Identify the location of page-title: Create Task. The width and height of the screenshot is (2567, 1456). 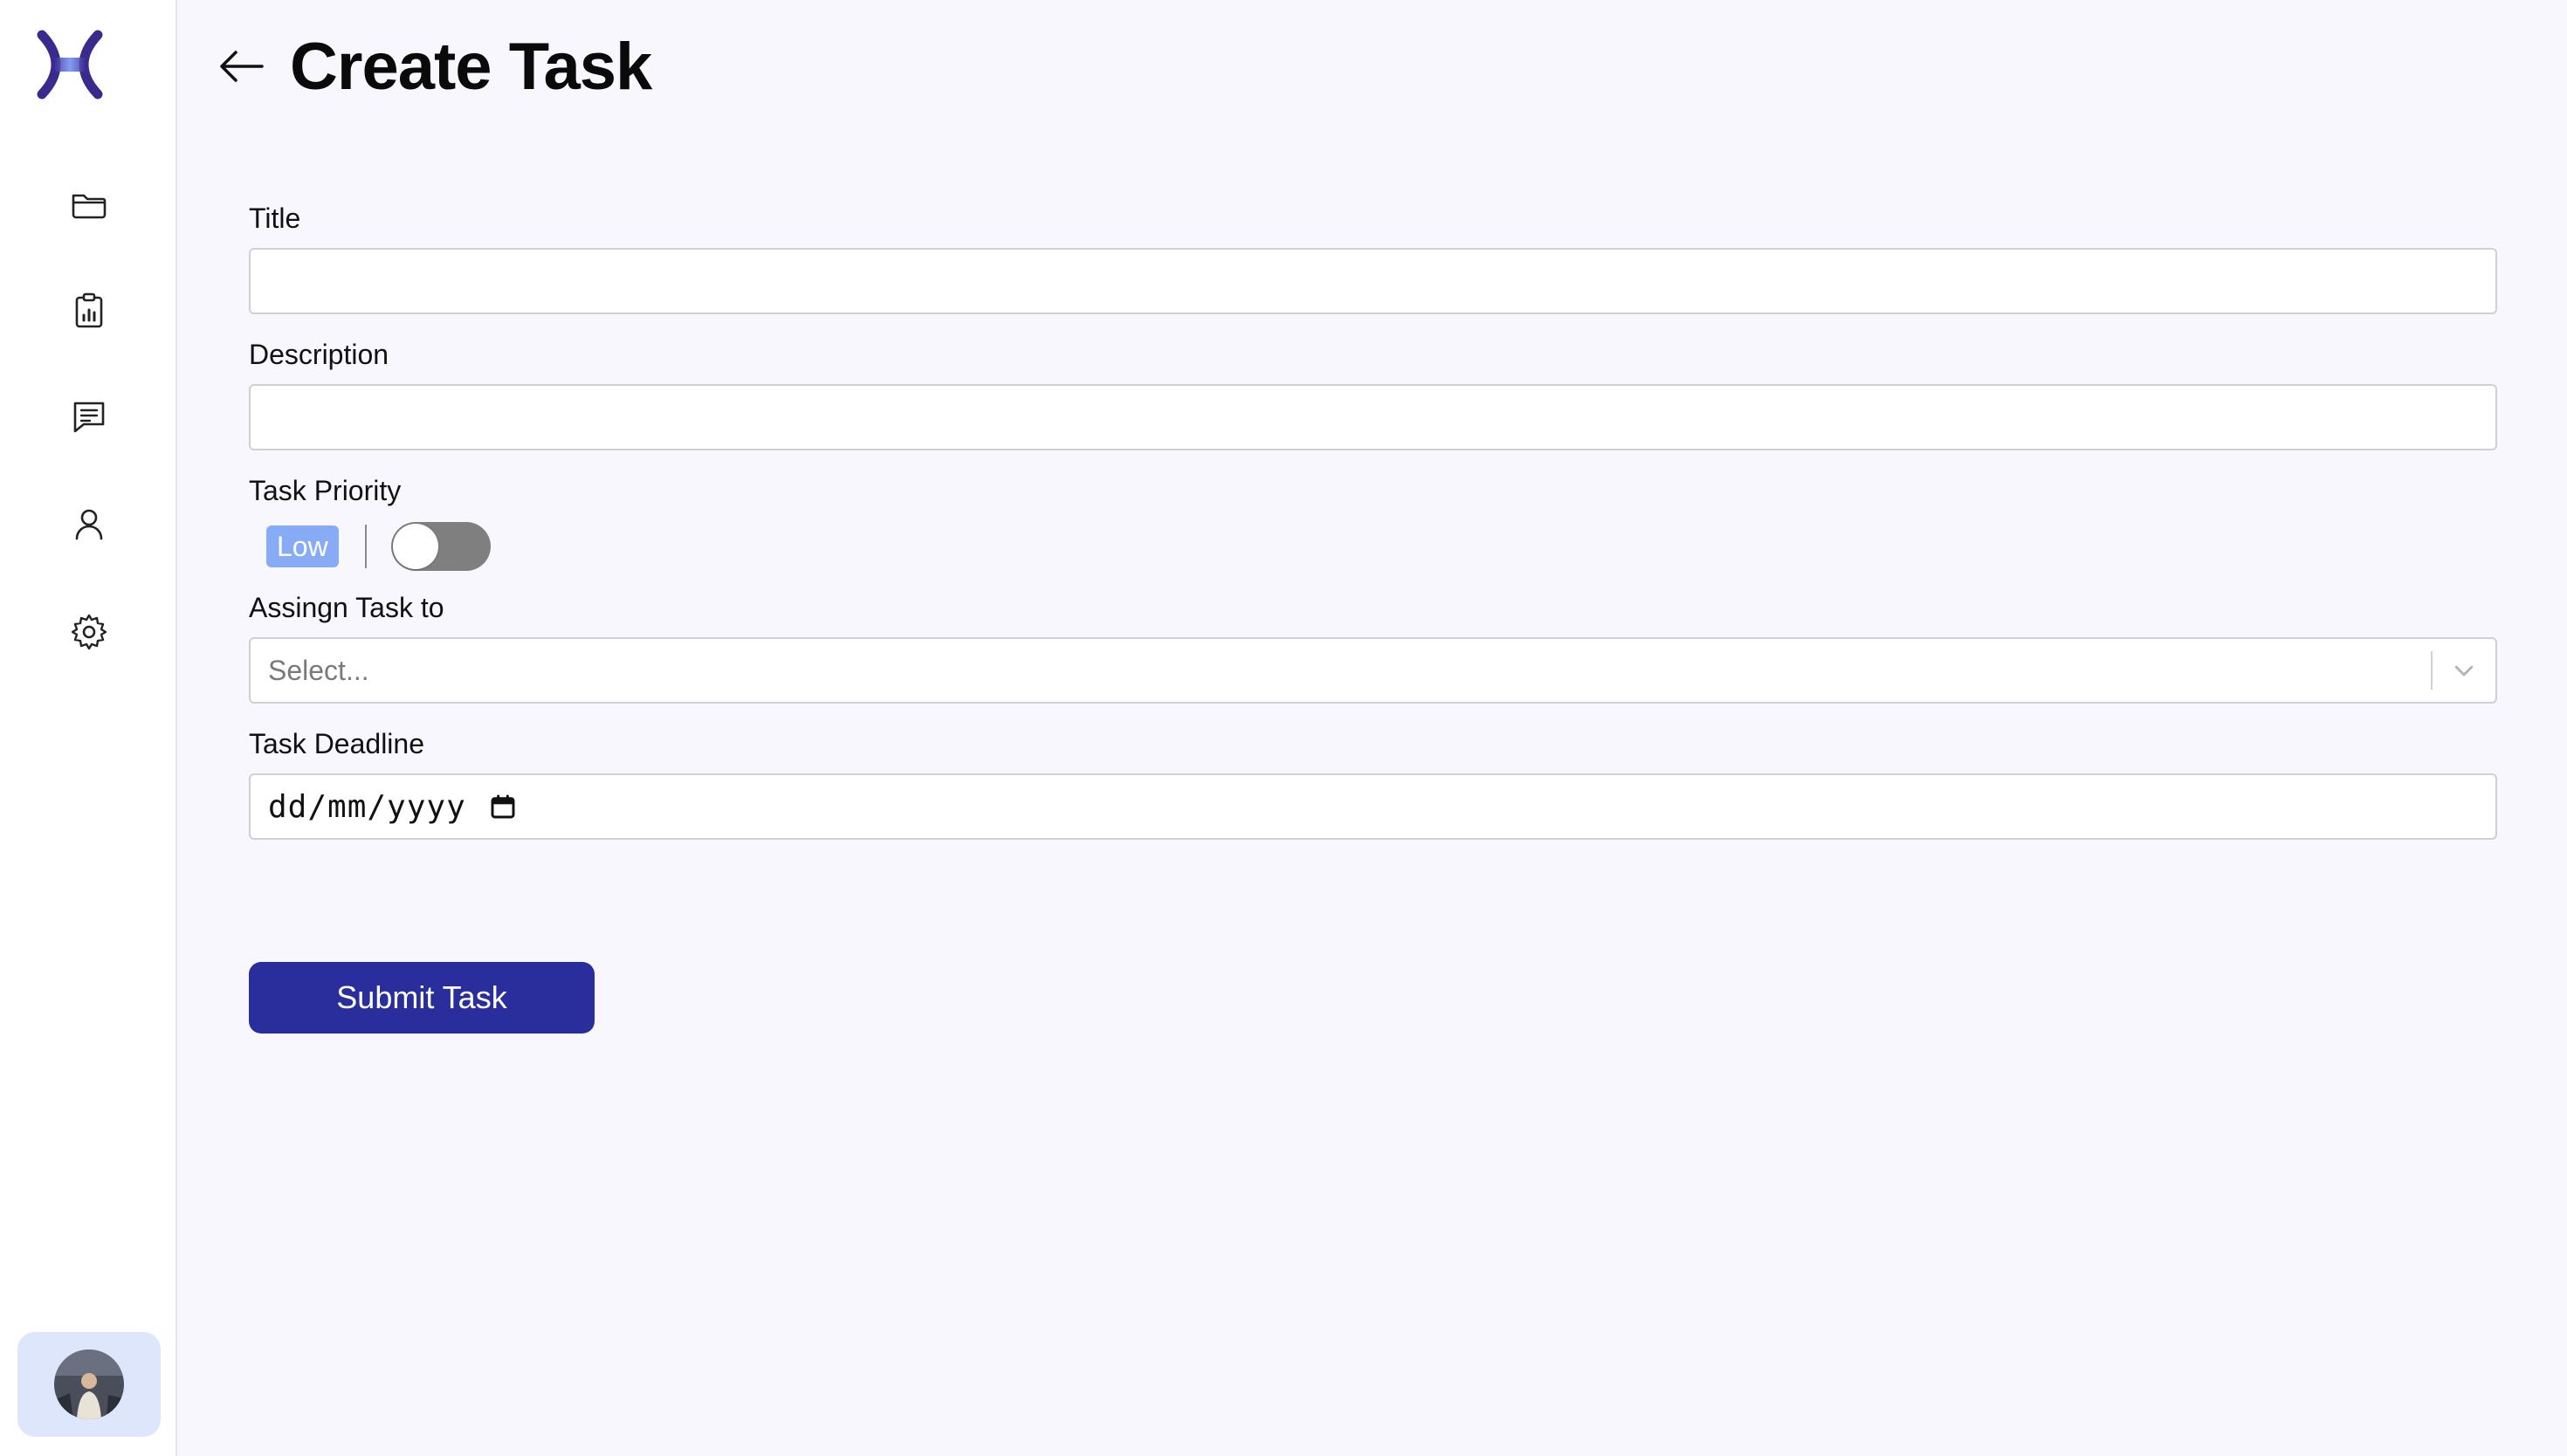
(471, 66).